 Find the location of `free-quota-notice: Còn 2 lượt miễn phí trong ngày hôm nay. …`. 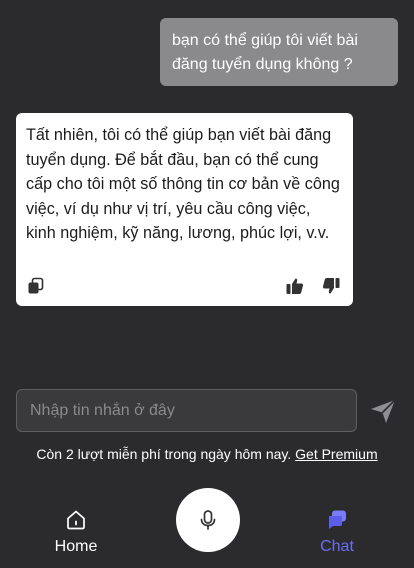

free-quota-notice: Còn 2 lượt miễn phí trong ngày hôm nay. … is located at coordinates (207, 454).